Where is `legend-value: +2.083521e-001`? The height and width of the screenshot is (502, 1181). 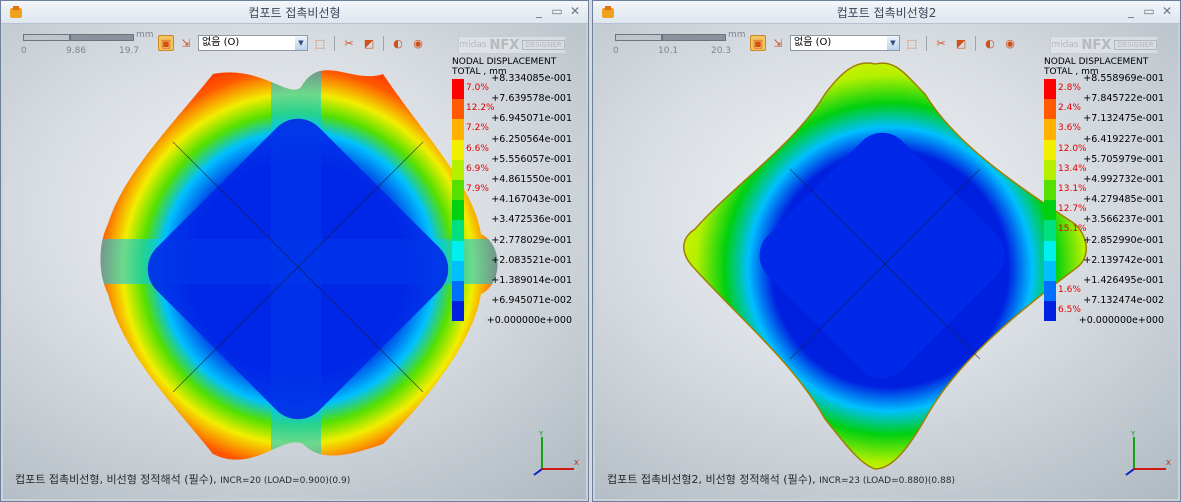 legend-value: +2.083521e-001 is located at coordinates (531, 260).